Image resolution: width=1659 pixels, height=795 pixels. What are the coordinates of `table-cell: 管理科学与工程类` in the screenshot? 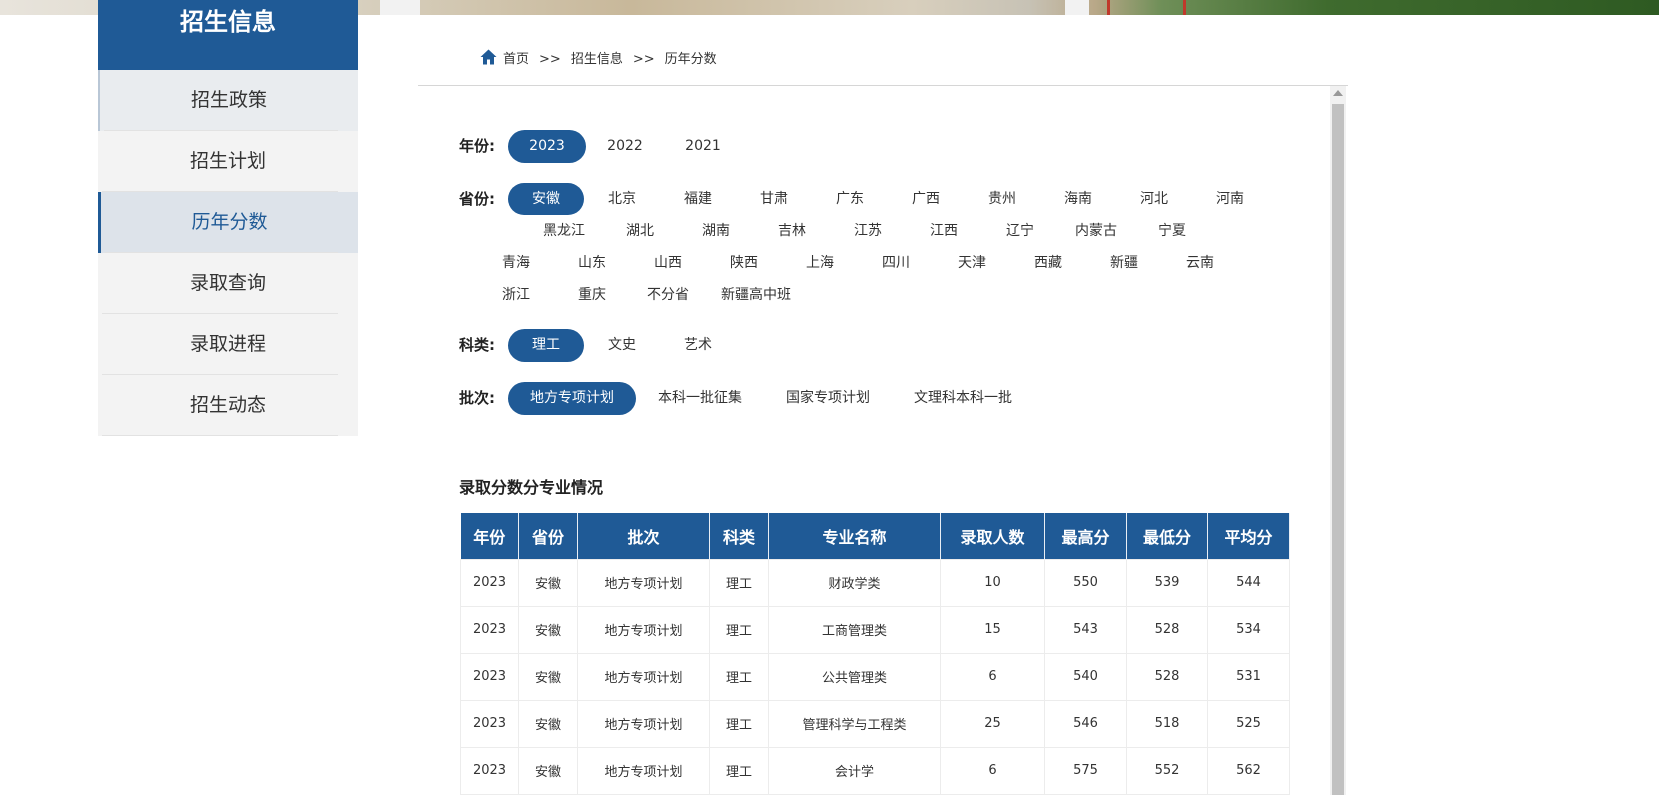 It's located at (854, 723).